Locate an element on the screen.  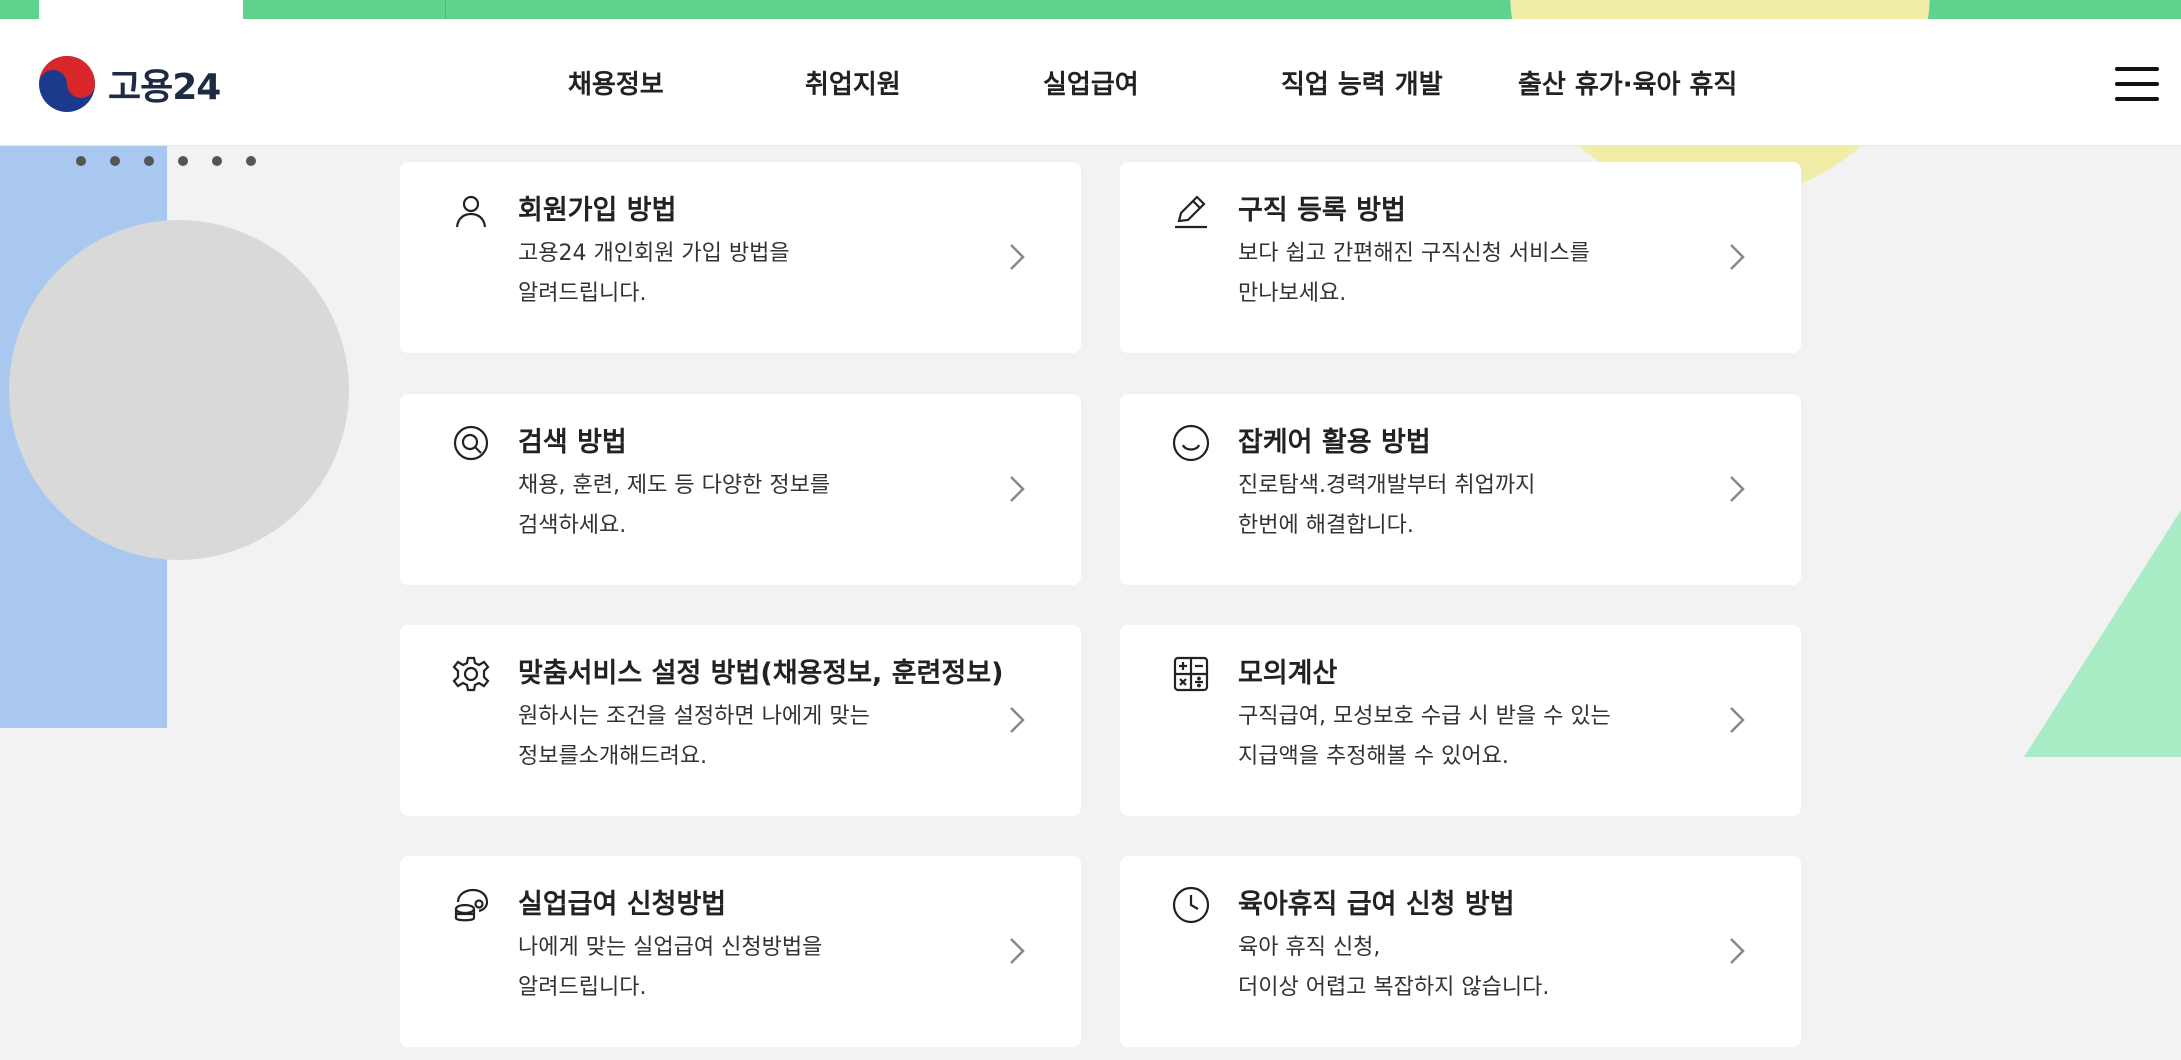
card-title: 잡케어 활용 방법 is located at coordinates (1334, 442).